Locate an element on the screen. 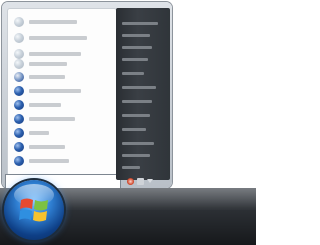 This screenshot has height=245, width=320. logo-blue-pane is located at coordinates (25, 214).